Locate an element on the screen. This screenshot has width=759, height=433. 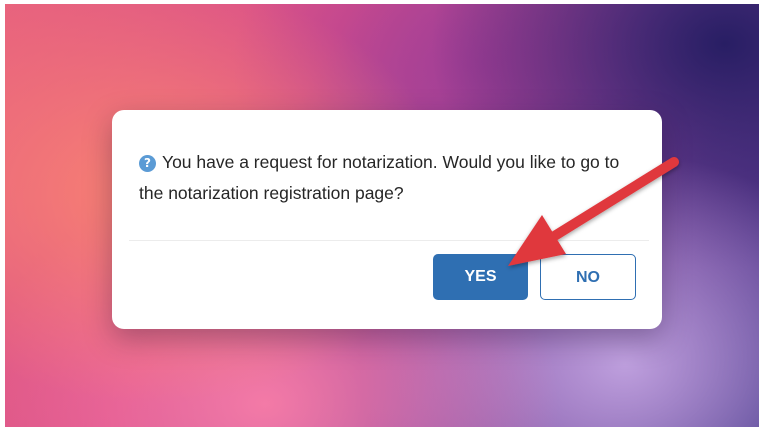
yes-button: YES is located at coordinates (480, 277).